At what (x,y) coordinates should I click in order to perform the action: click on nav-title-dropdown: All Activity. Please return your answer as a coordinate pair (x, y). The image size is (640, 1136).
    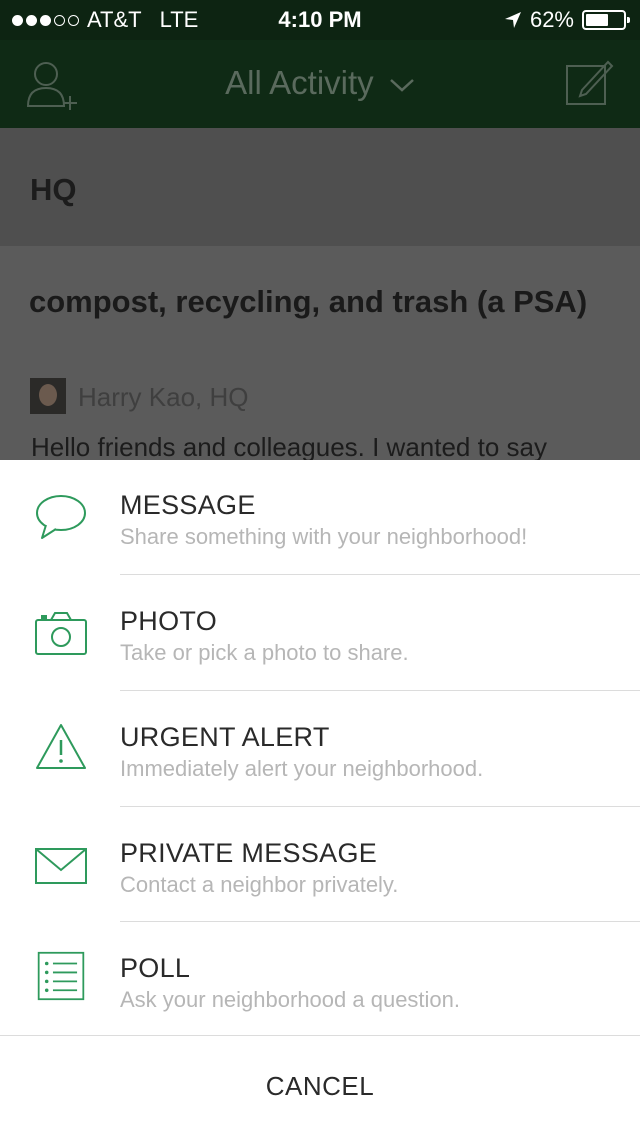
    Looking at the image, I should click on (320, 83).